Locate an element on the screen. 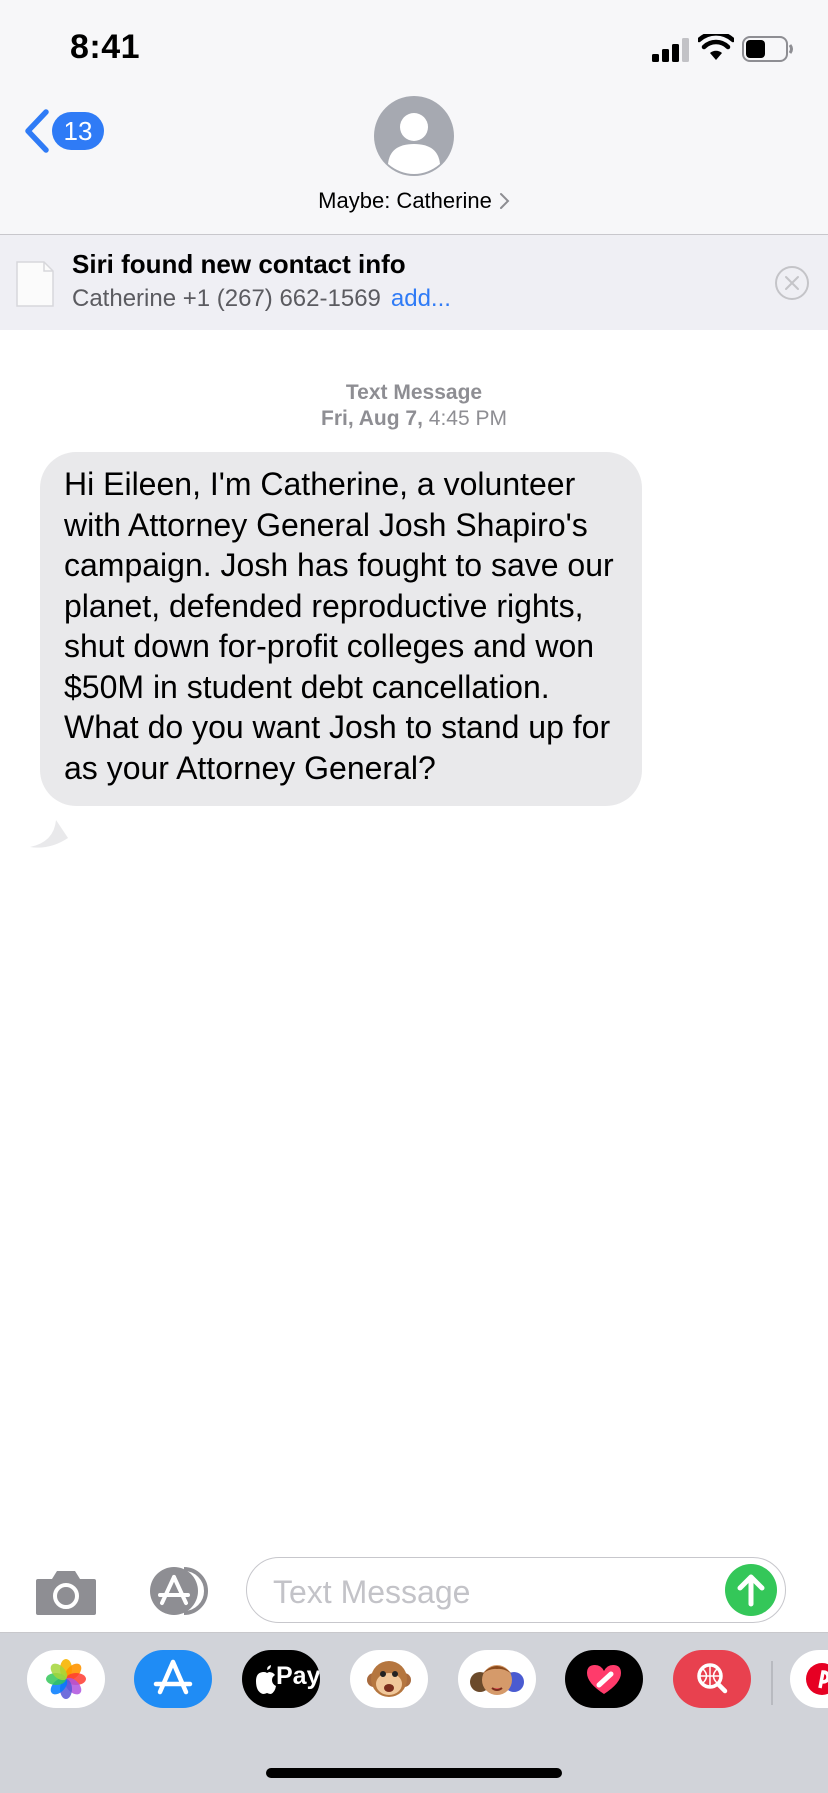 The height and width of the screenshot is (1793, 828). status-time: 8:41 is located at coordinates (105, 47).